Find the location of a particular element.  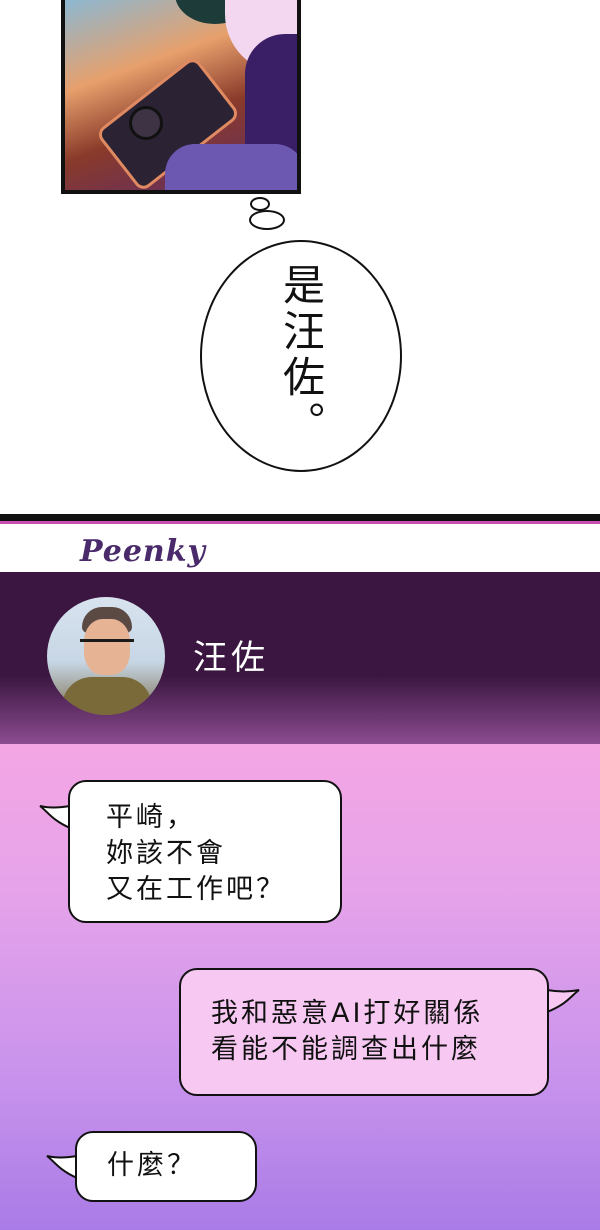

message-line: 什麼？ is located at coordinates (152, 1165).